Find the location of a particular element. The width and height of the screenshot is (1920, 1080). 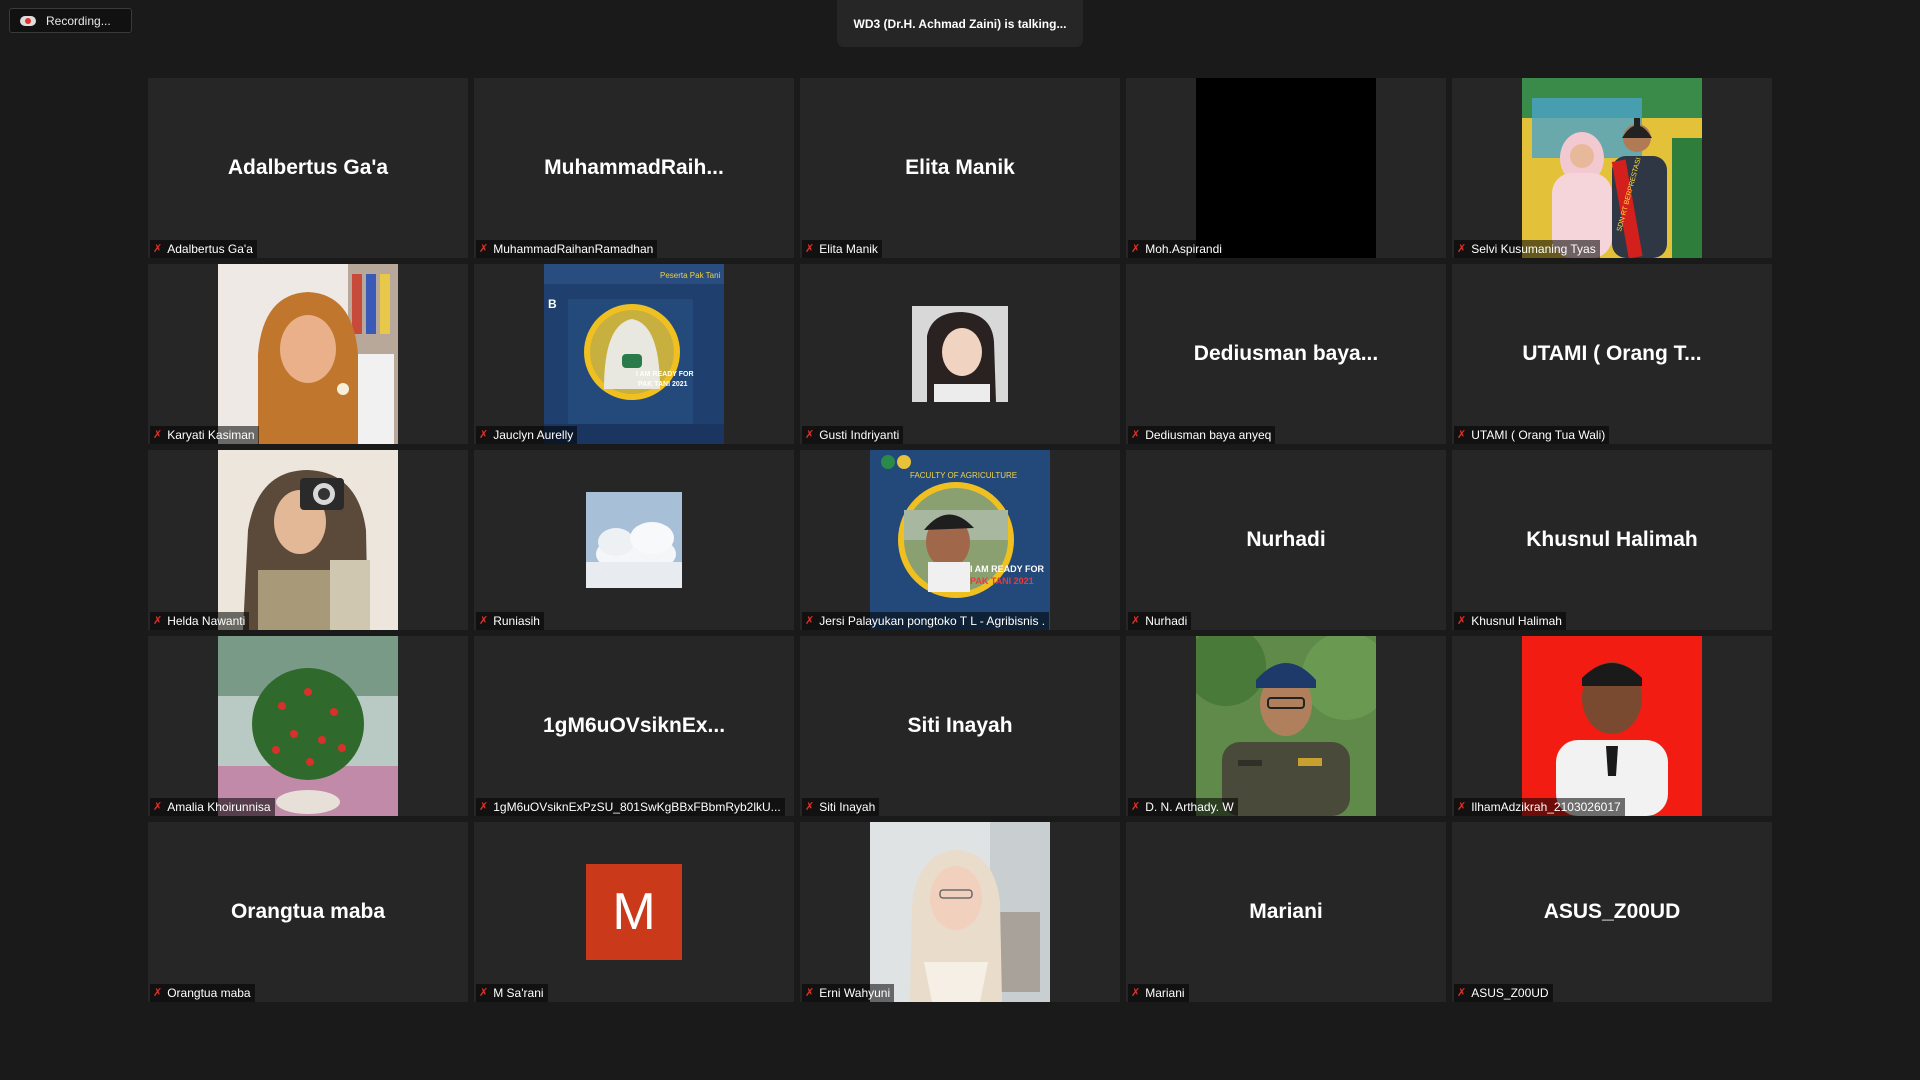

participant-nametag: ✗ Helda Nawanti is located at coordinates (200, 621).